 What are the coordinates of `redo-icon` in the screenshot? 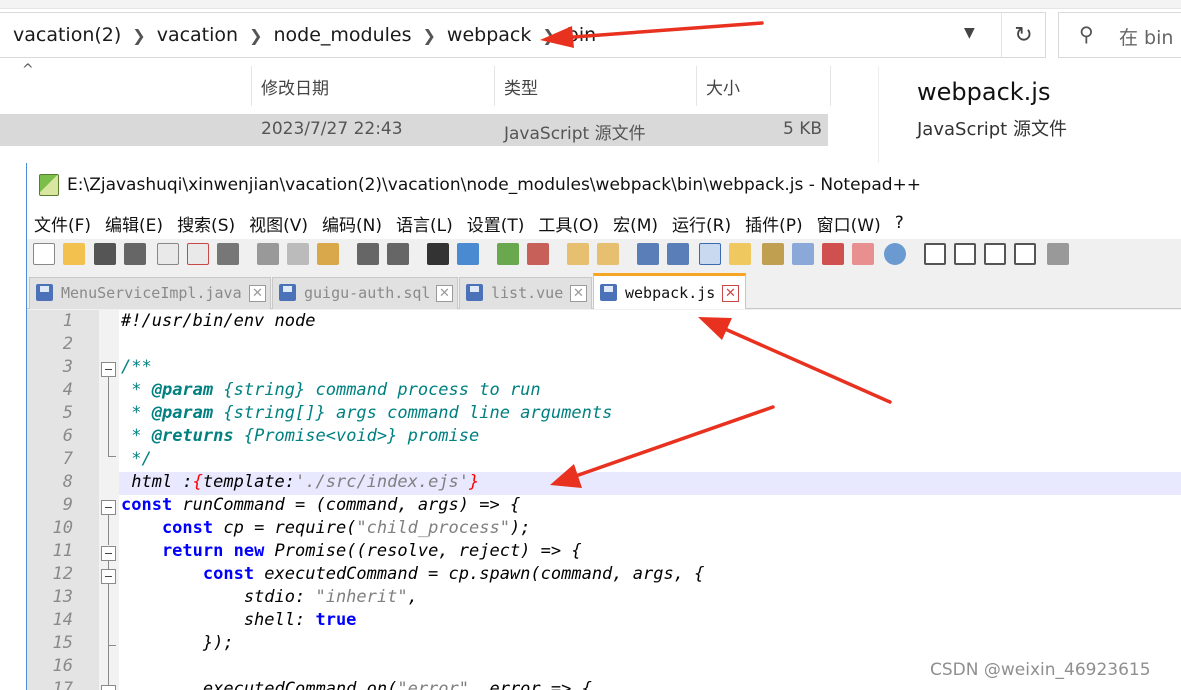 It's located at (398, 254).